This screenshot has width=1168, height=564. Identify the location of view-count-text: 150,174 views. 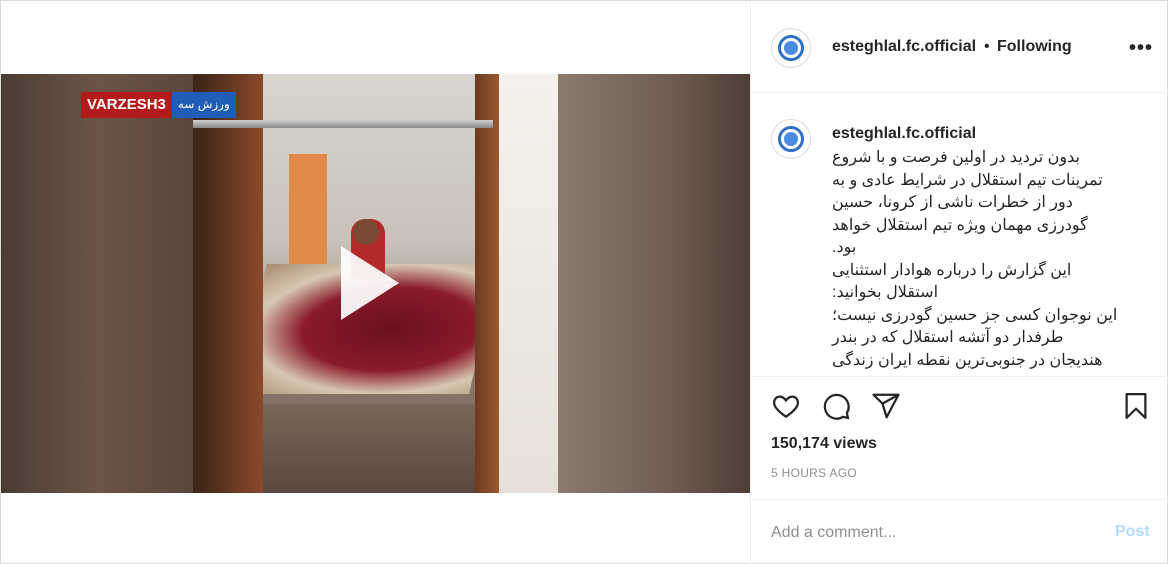
(824, 443).